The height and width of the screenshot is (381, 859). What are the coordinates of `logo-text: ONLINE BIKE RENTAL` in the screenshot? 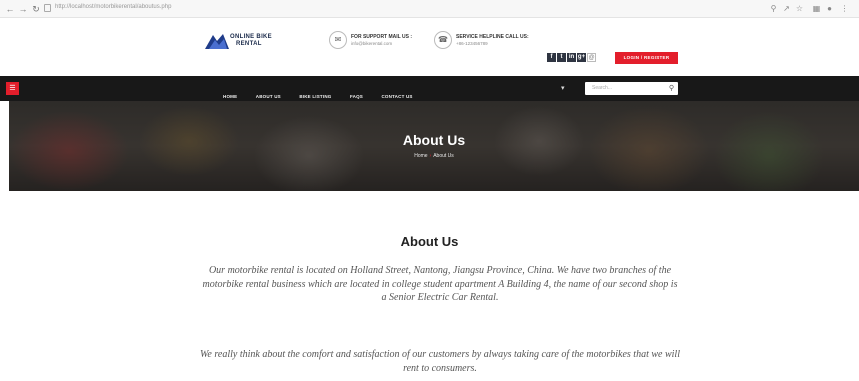 It's located at (251, 40).